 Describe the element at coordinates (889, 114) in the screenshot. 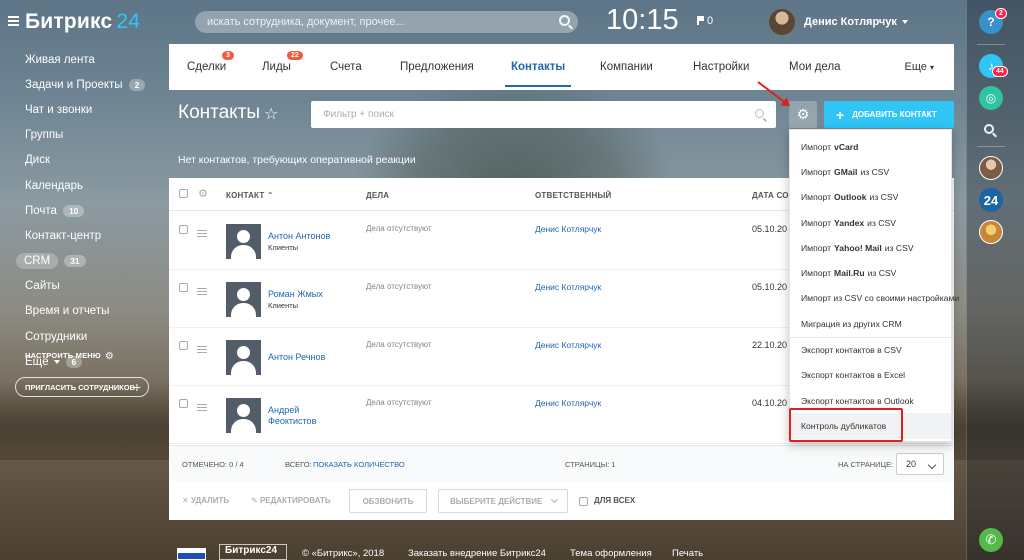

I see `add-contact-button: + ДОБАВИТЬ КОНТАКТ` at that location.